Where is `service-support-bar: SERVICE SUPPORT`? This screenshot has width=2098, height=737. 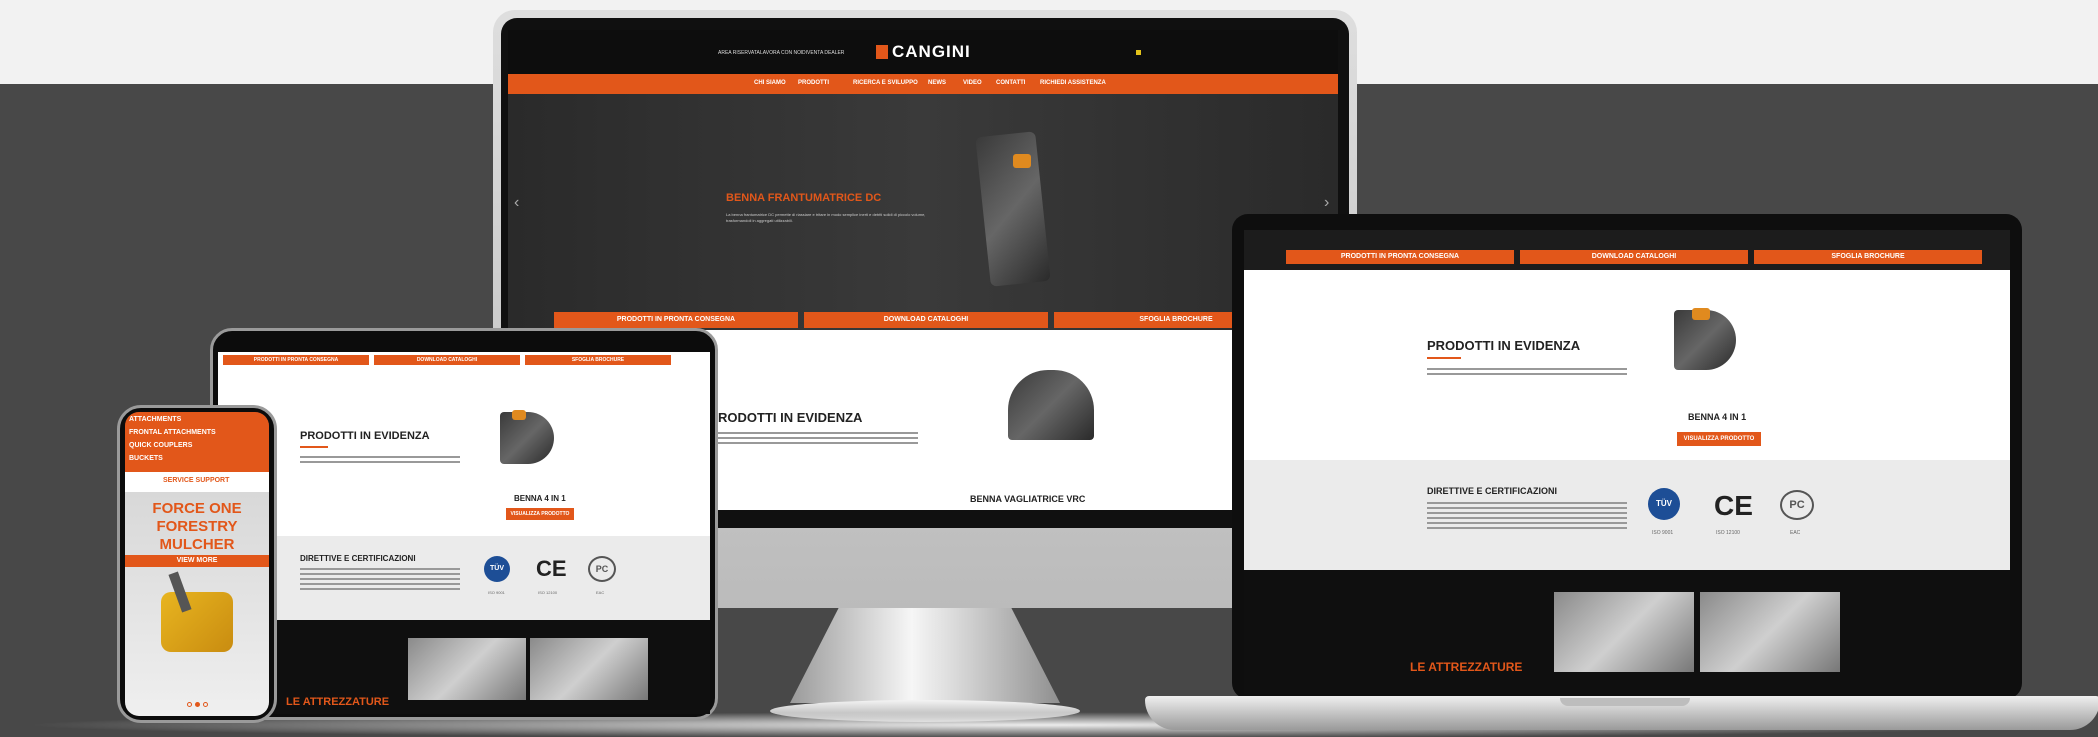 service-support-bar: SERVICE SUPPORT is located at coordinates (197, 482).